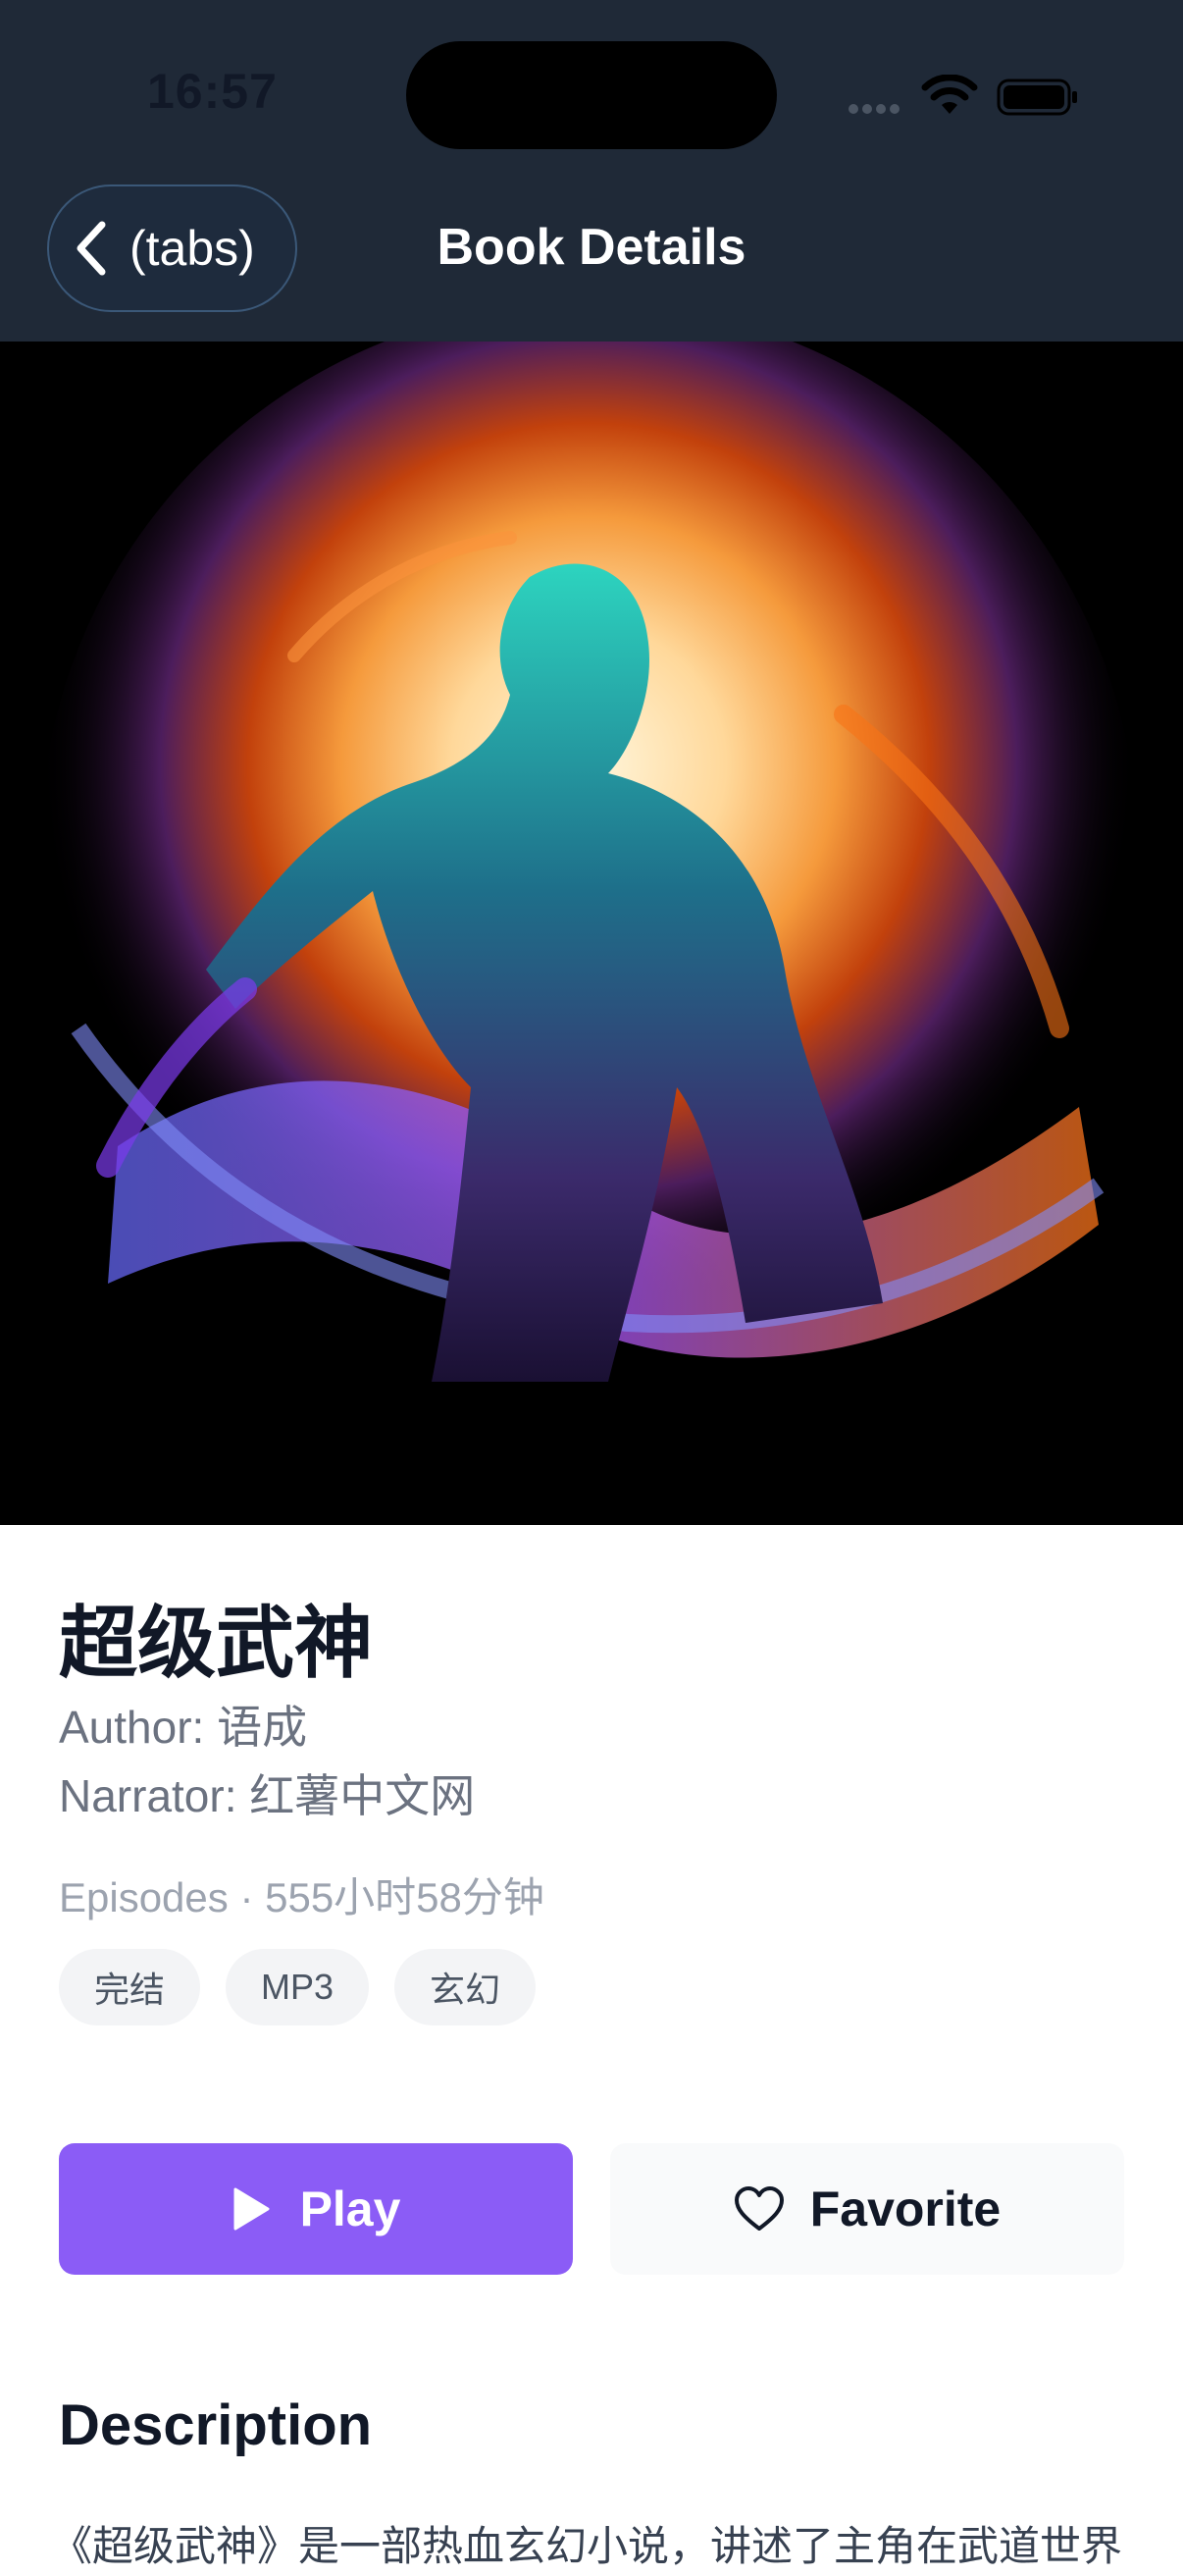  I want to click on tag-chip: MP3, so click(298, 1987).